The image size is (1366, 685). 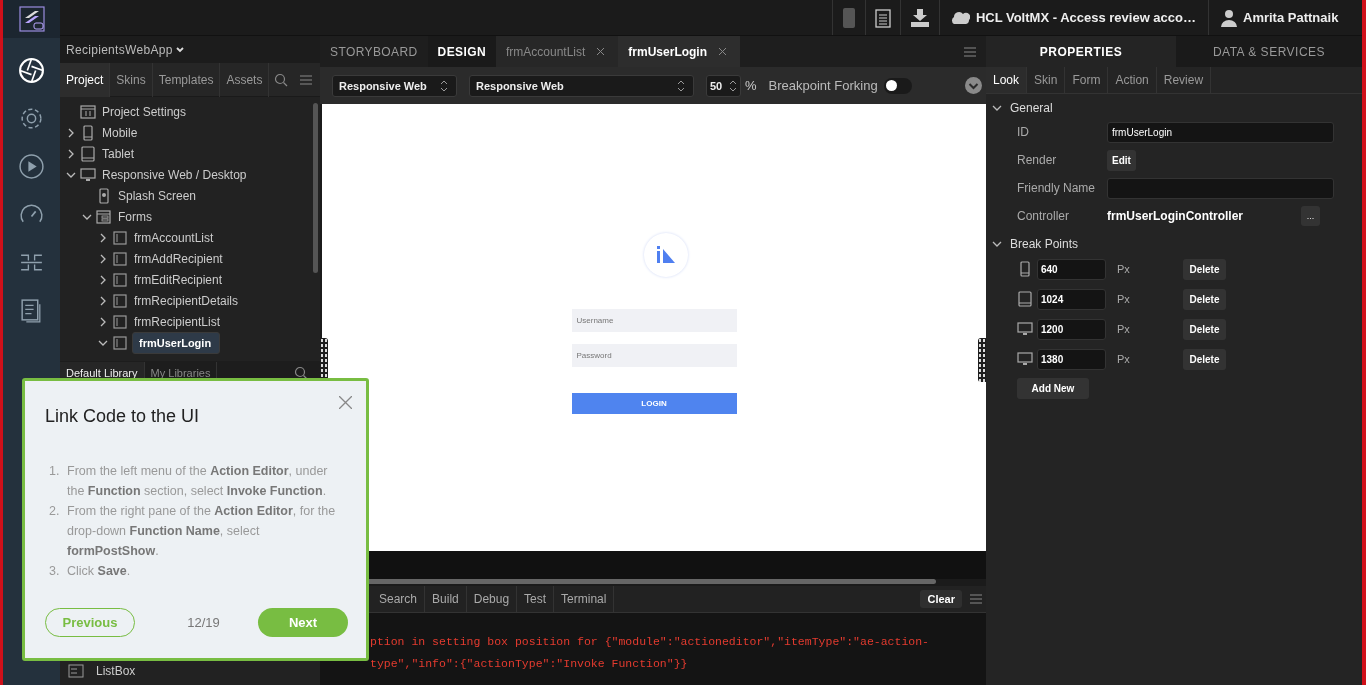 I want to click on edit-button: Edit, so click(x=1121, y=160).